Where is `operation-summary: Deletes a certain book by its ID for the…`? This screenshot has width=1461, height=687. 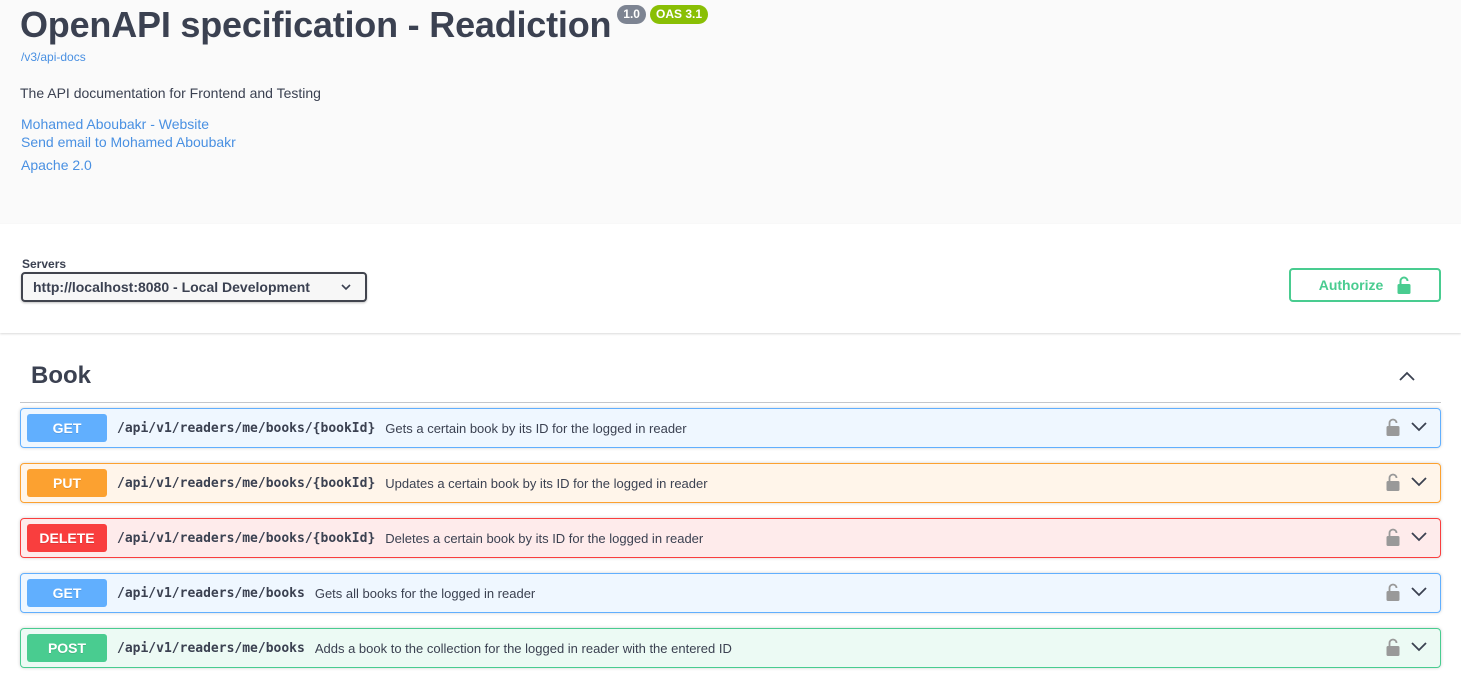
operation-summary: Deletes a certain book by its ID for the… is located at coordinates (544, 538).